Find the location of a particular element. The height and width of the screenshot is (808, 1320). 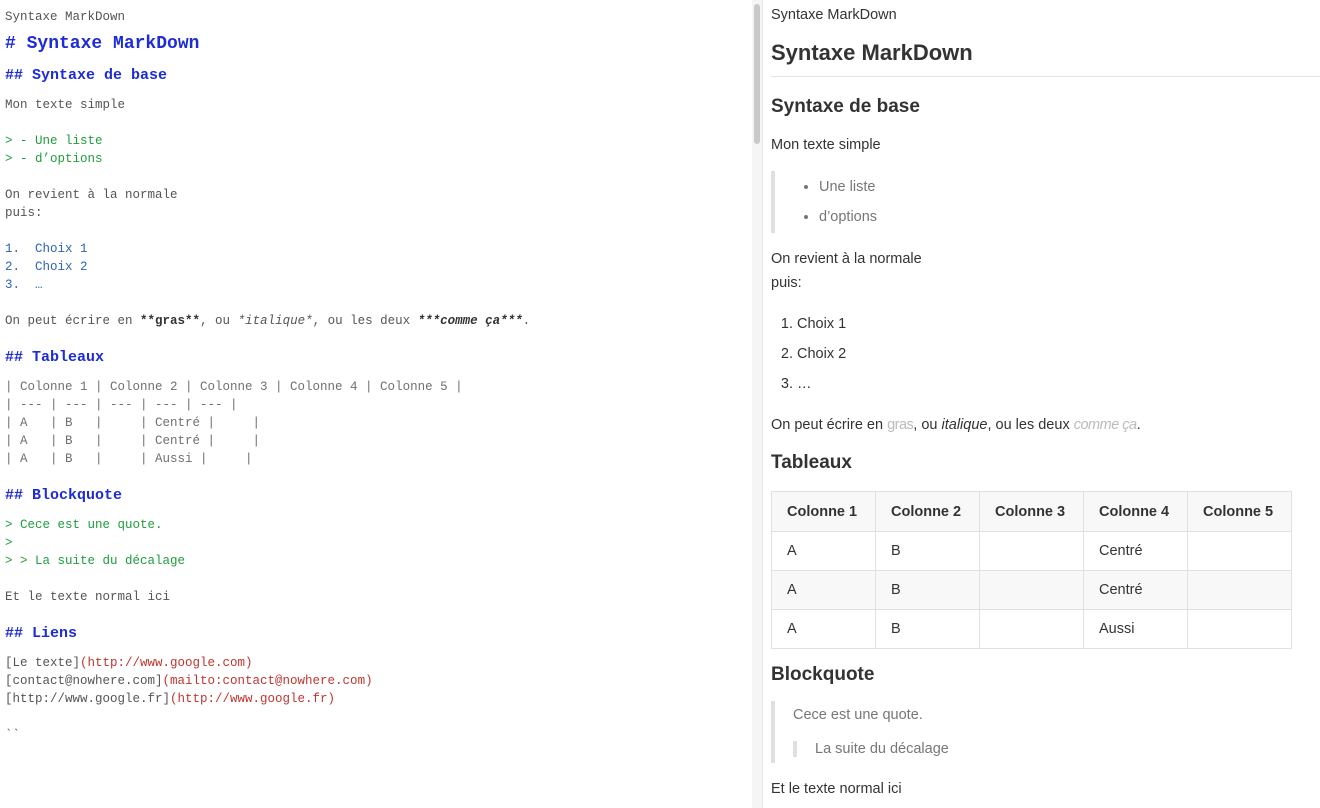

table-header-cell: Colonne 1 is located at coordinates (823, 511).